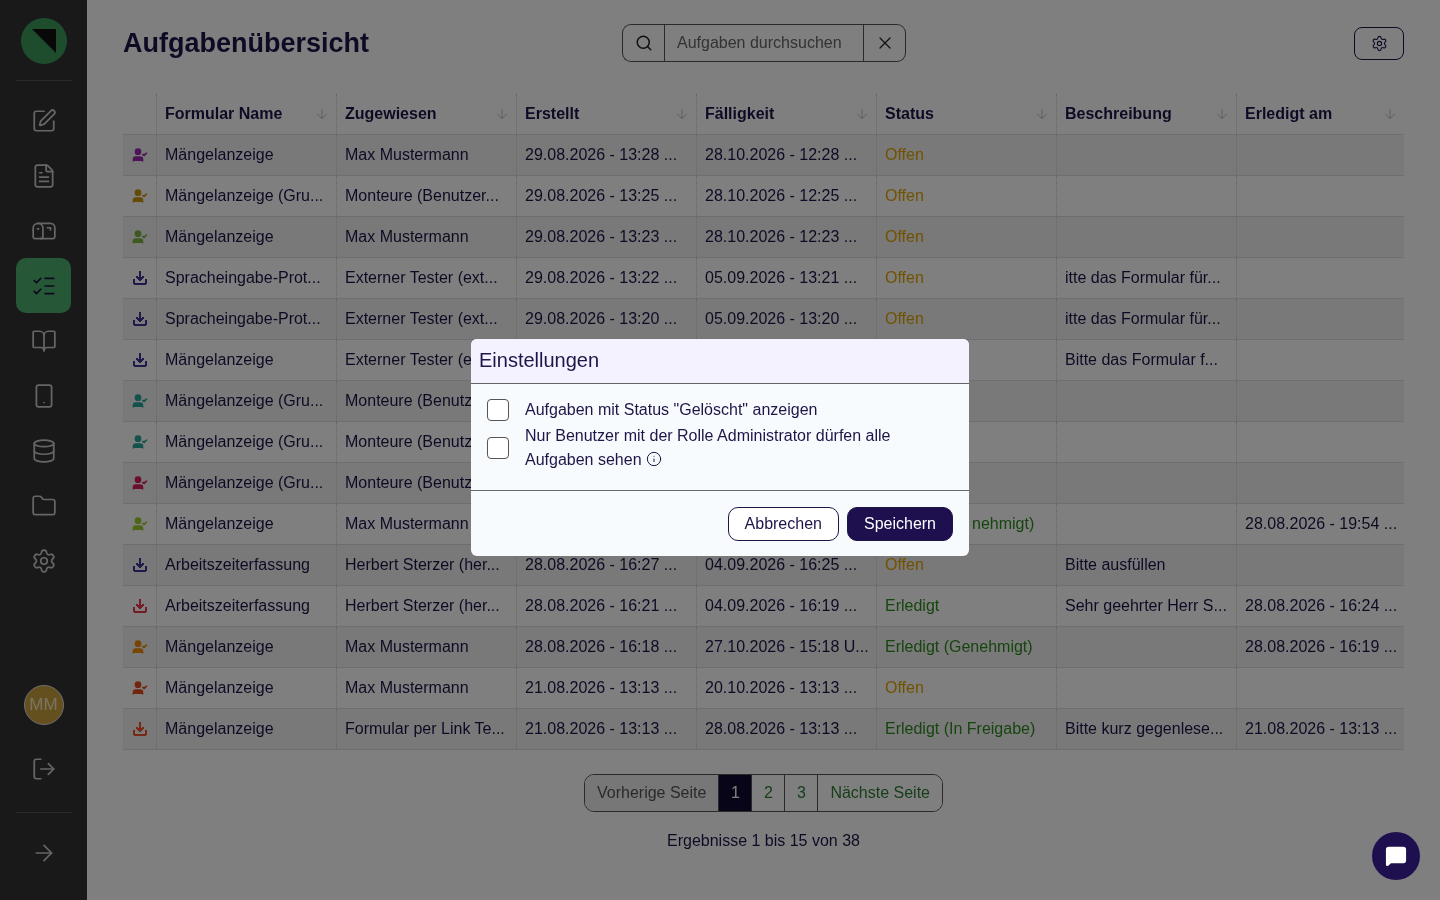 This screenshot has width=1440, height=900. I want to click on results-summary: Ergebnisse 1 bis 15 von 38, so click(763, 841).